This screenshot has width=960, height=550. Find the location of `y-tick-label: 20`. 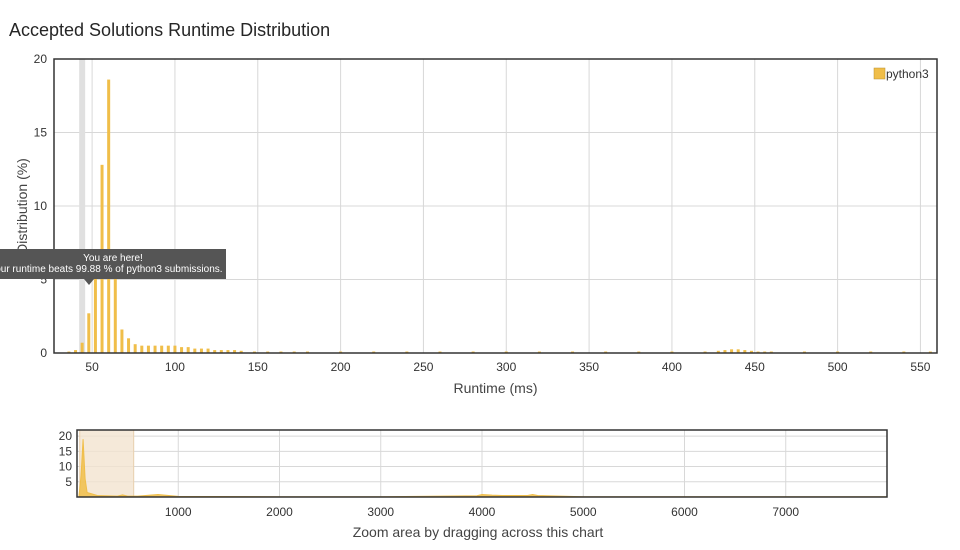

y-tick-label: 20 is located at coordinates (41, 59).